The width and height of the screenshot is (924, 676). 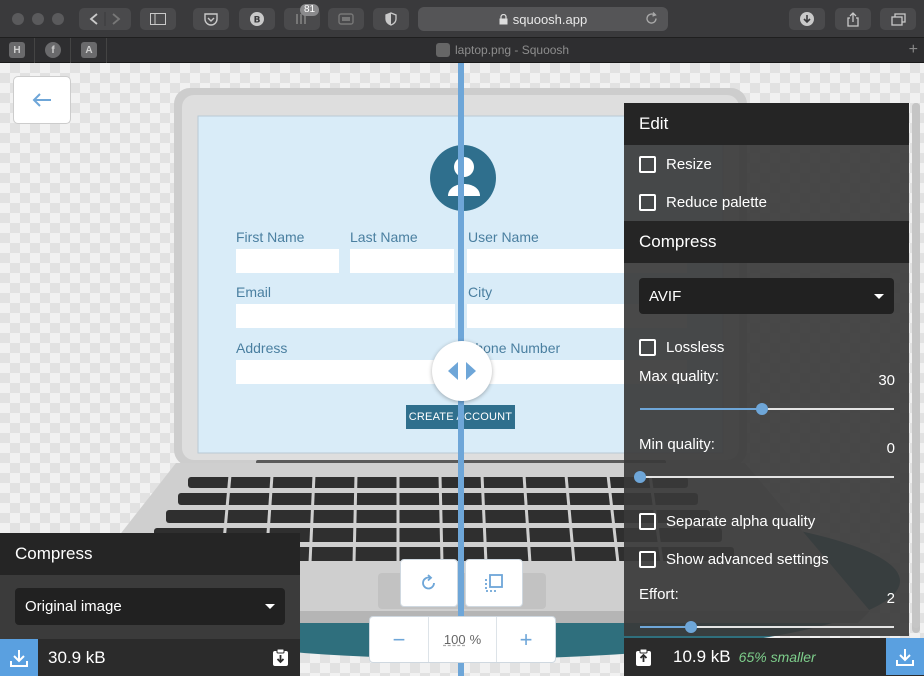 I want to click on left-download-button, so click(x=19, y=657).